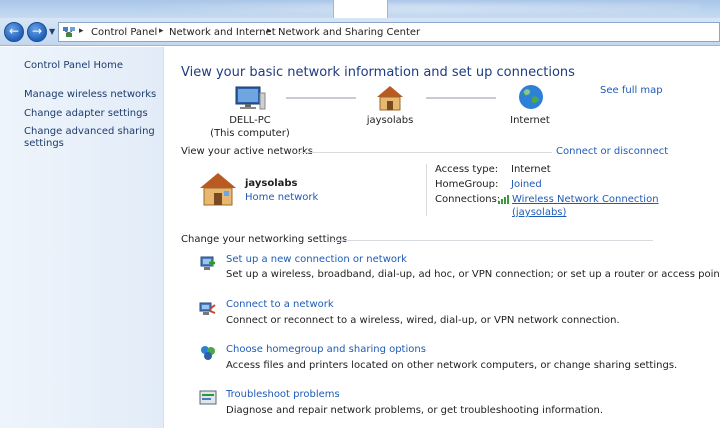 The image size is (720, 428). What do you see at coordinates (283, 394) in the screenshot?
I see `troubleshoot-link: Troubleshoot problems` at bounding box center [283, 394].